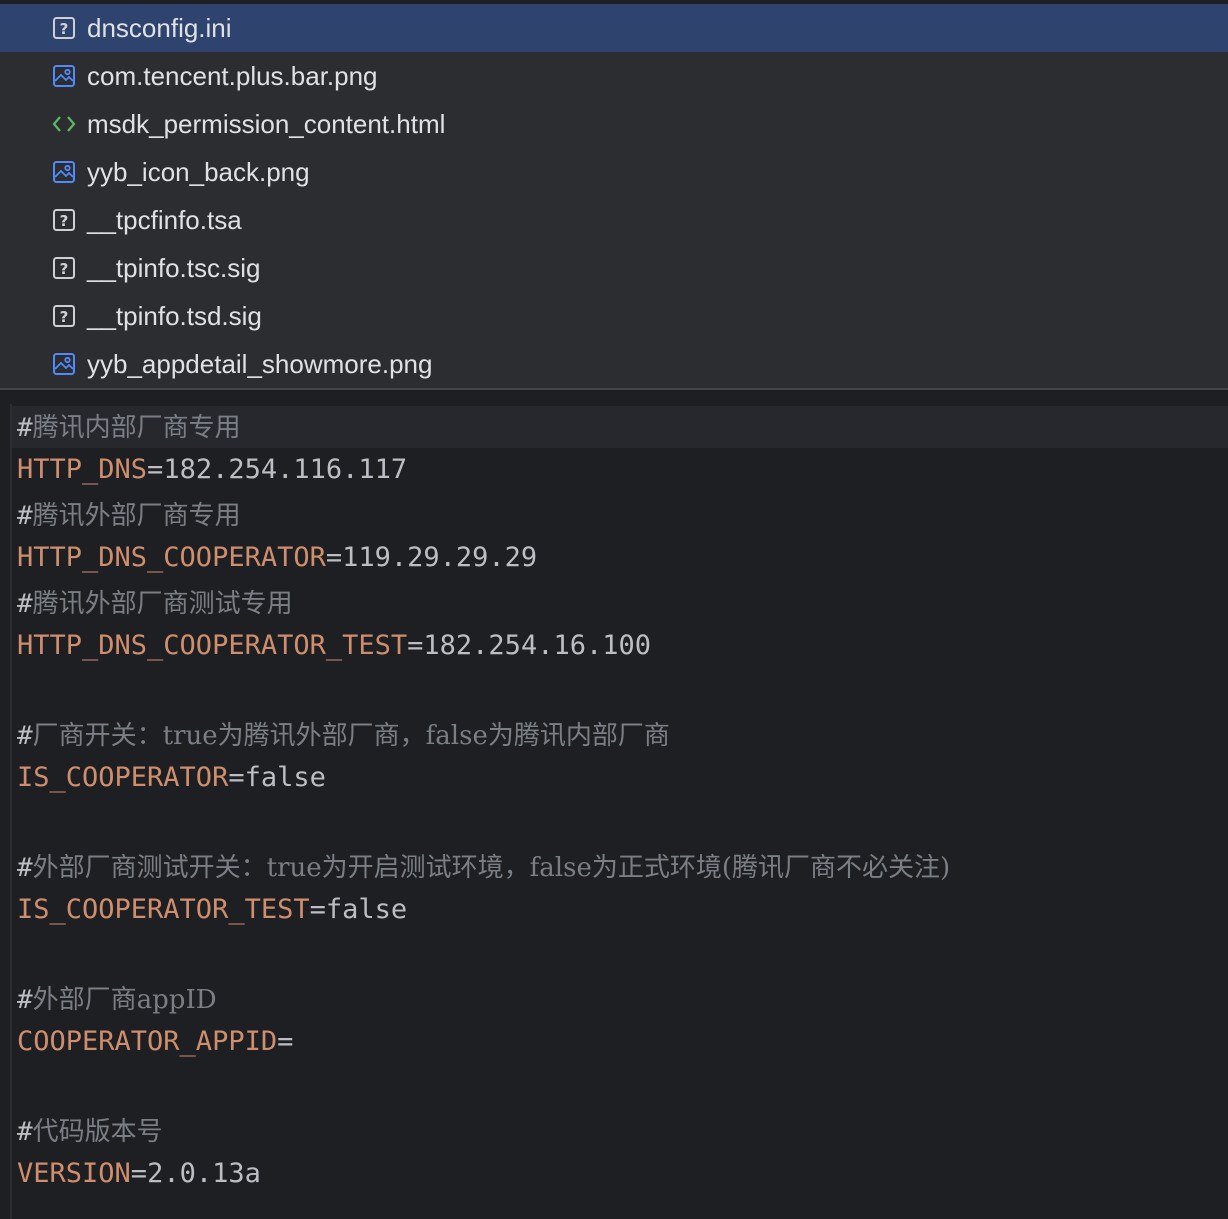 Image resolution: width=1228 pixels, height=1219 pixels. I want to click on property-key: HTTP_DNS_COOPERATOR_TEST, so click(212, 645).